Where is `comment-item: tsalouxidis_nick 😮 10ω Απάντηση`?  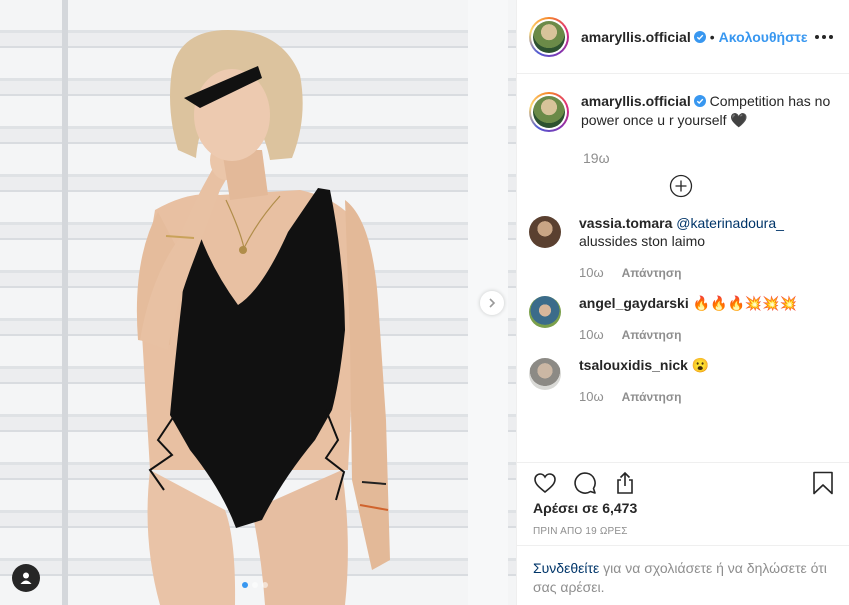 comment-item: tsalouxidis_nick 😮 10ω Απάντηση is located at coordinates (681, 381).